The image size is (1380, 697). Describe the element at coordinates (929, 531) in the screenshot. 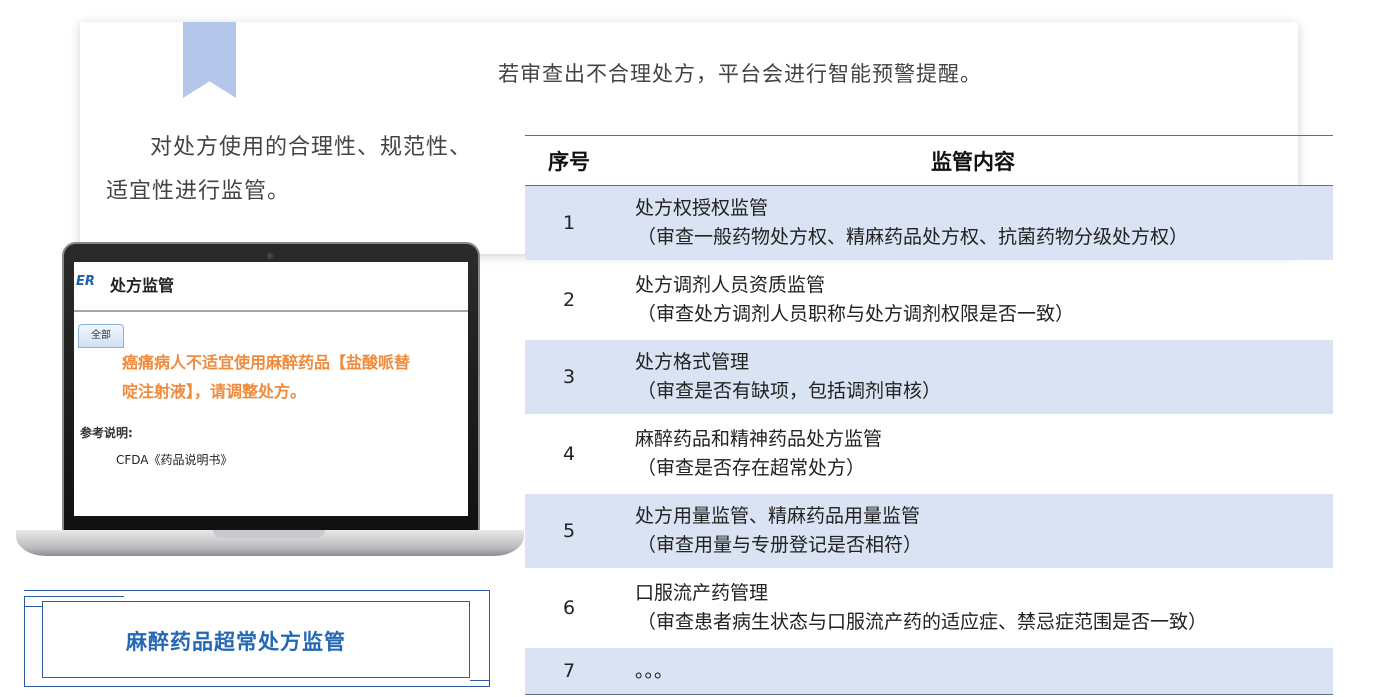

I see `table-row: 5 处方用量监管、精麻药品用量监管 （审查用量与专册登记是否相符）` at that location.